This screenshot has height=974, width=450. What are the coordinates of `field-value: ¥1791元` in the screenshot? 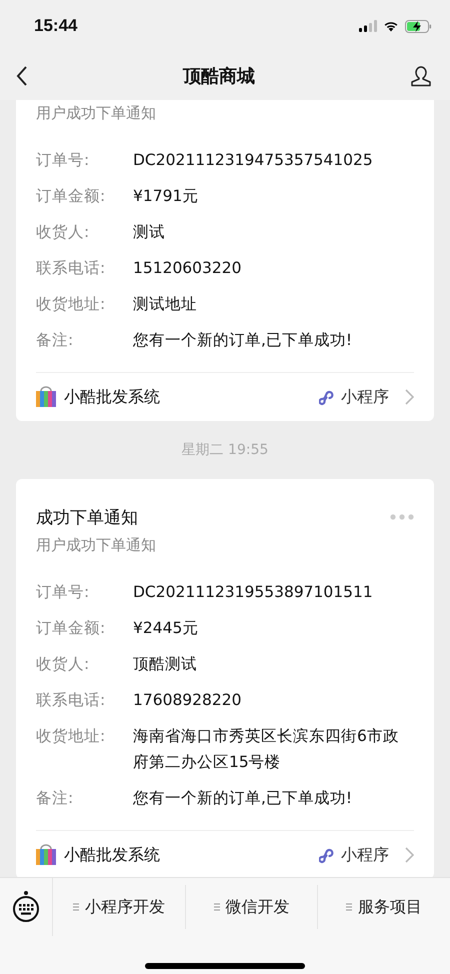 It's located at (166, 196).